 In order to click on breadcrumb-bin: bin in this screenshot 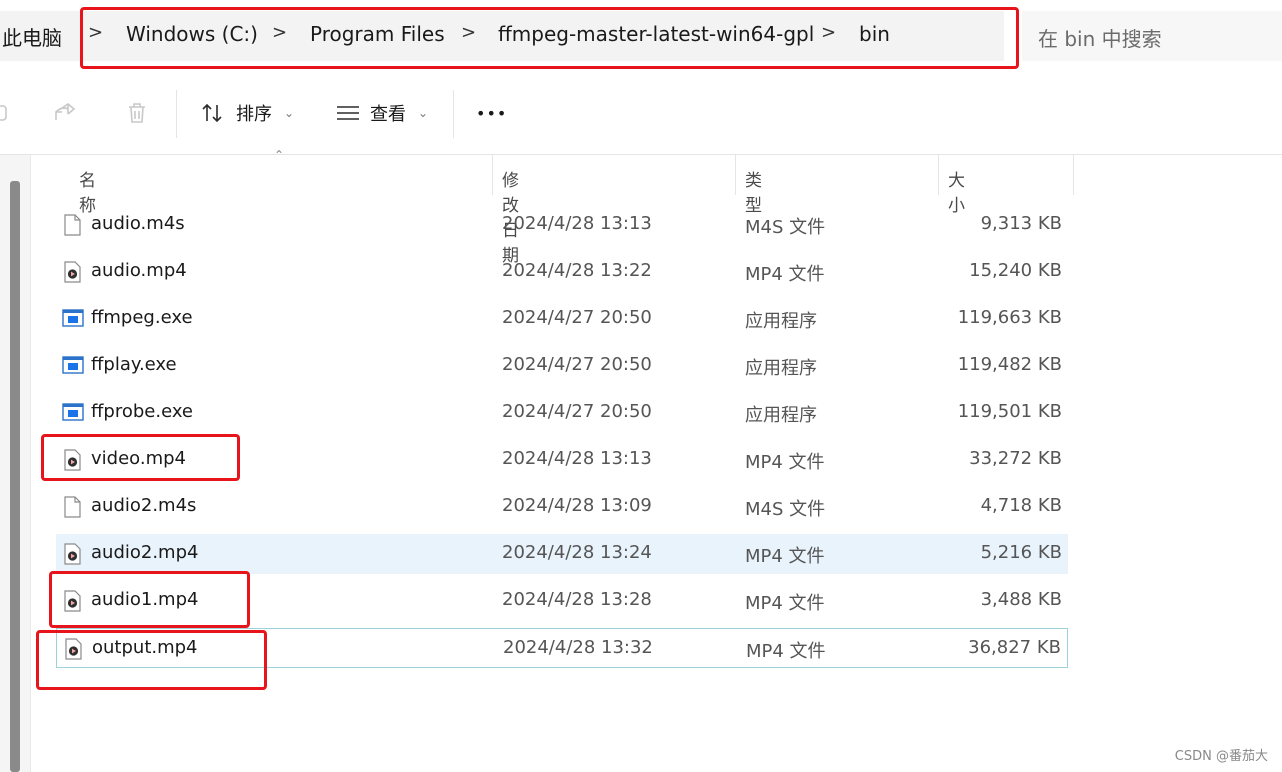, I will do `click(874, 34)`.